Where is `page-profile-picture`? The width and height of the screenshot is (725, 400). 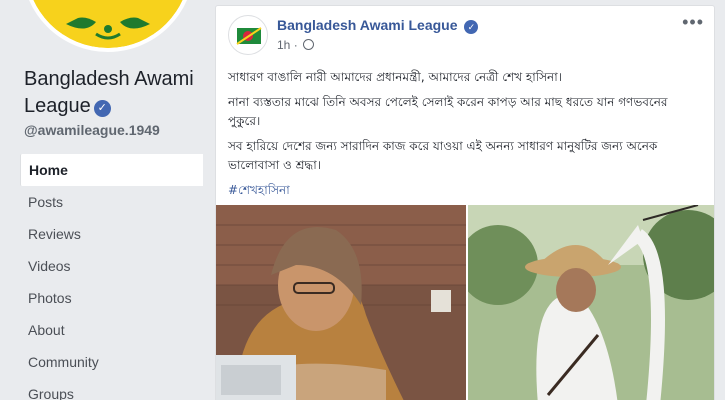
page-profile-picture is located at coordinates (108, 26).